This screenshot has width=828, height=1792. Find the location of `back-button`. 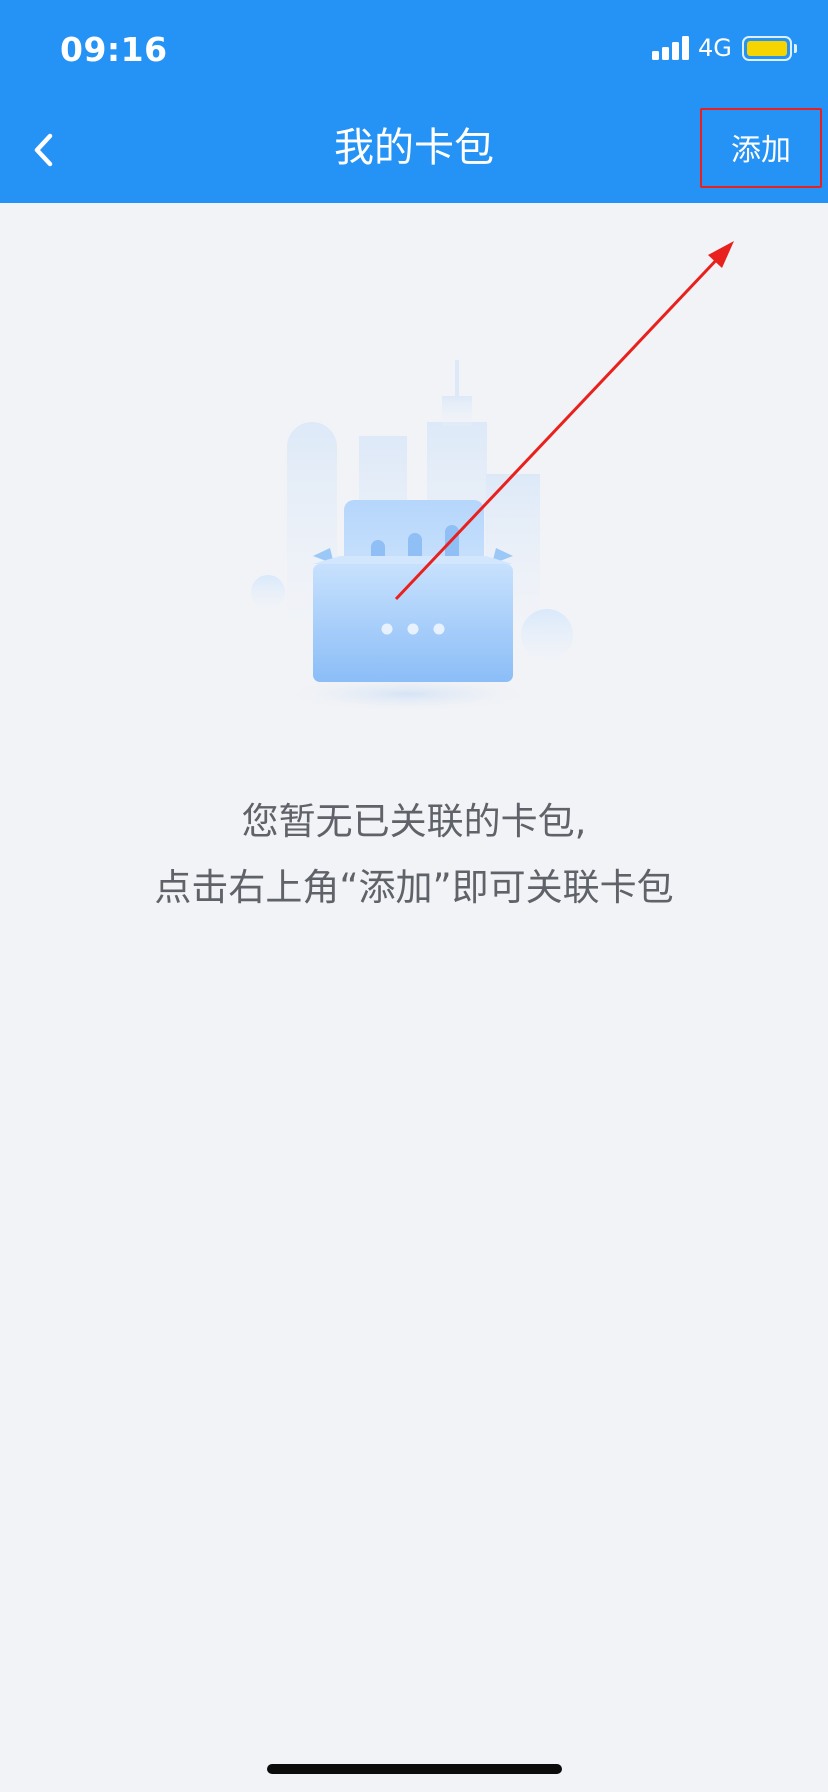

back-button is located at coordinates (44, 150).